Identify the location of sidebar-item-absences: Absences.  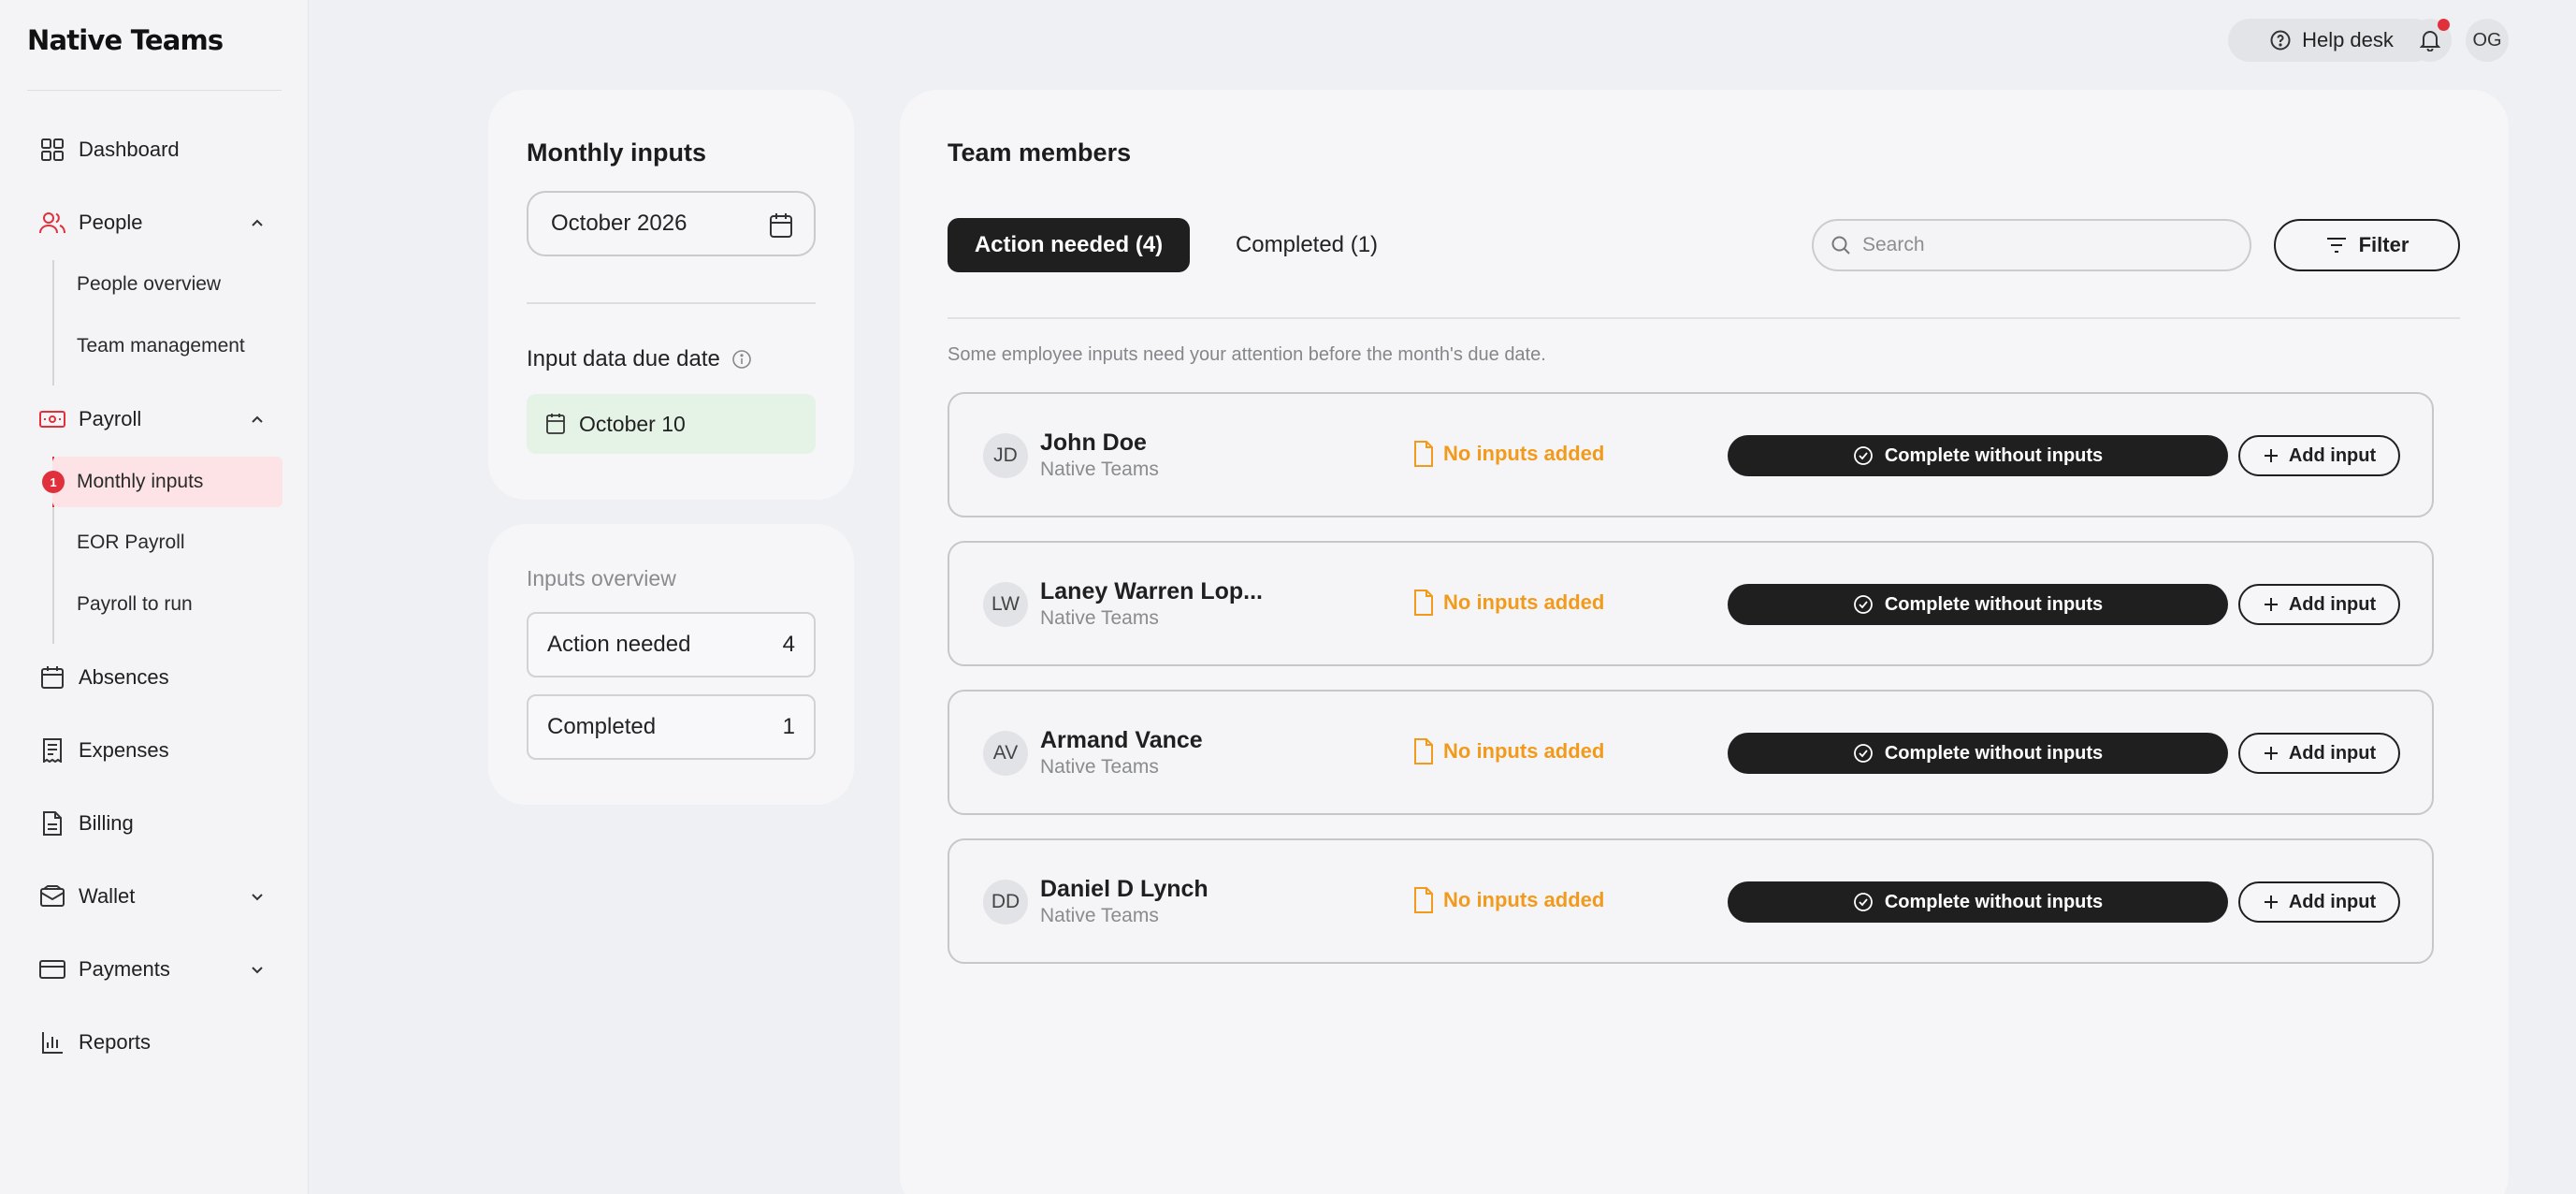
(154, 678).